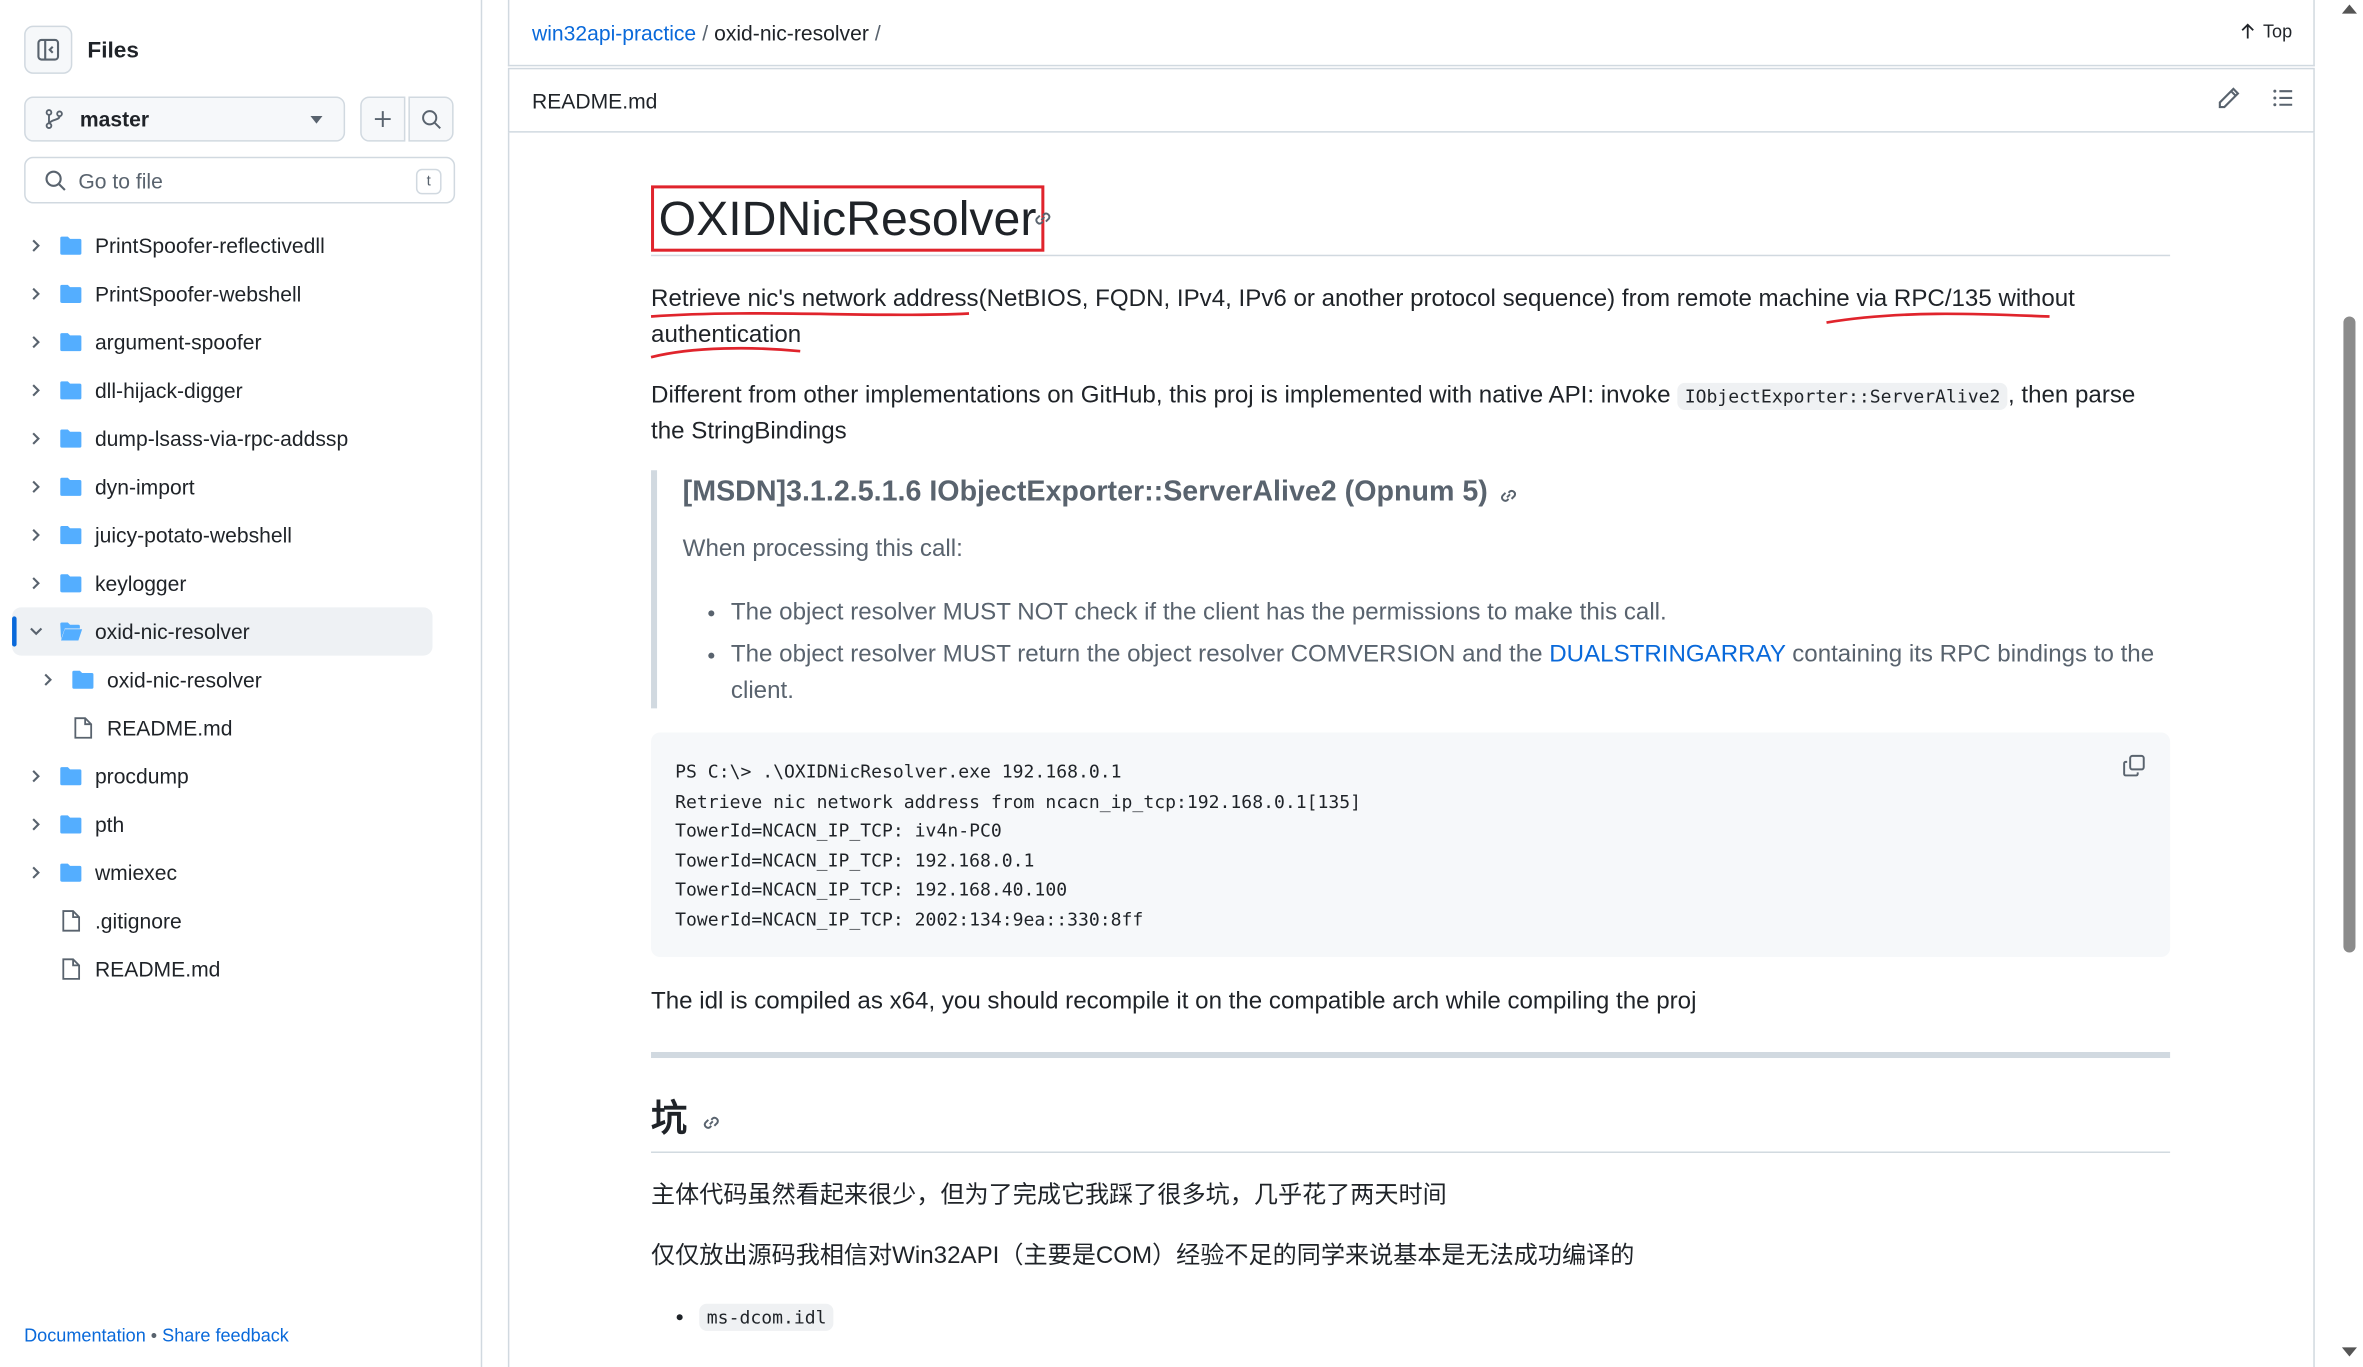 This screenshot has height=1367, width=2363. What do you see at coordinates (594, 101) in the screenshot?
I see `file-name: README.md` at bounding box center [594, 101].